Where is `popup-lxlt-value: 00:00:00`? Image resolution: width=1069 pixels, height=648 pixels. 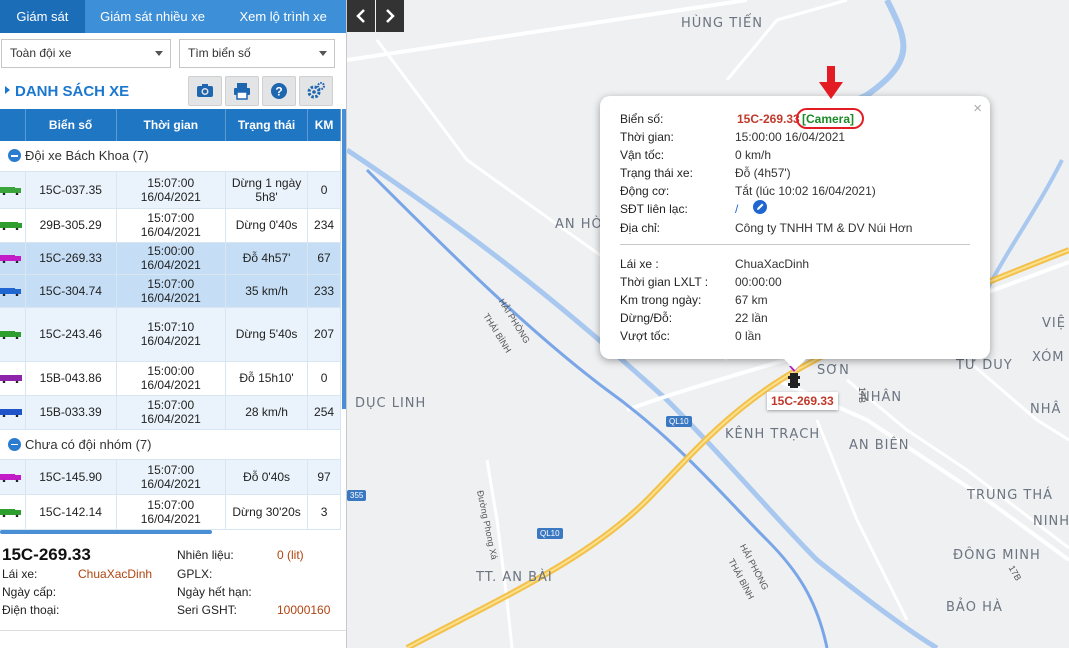
popup-lxlt-value: 00:00:00 is located at coordinates (758, 282).